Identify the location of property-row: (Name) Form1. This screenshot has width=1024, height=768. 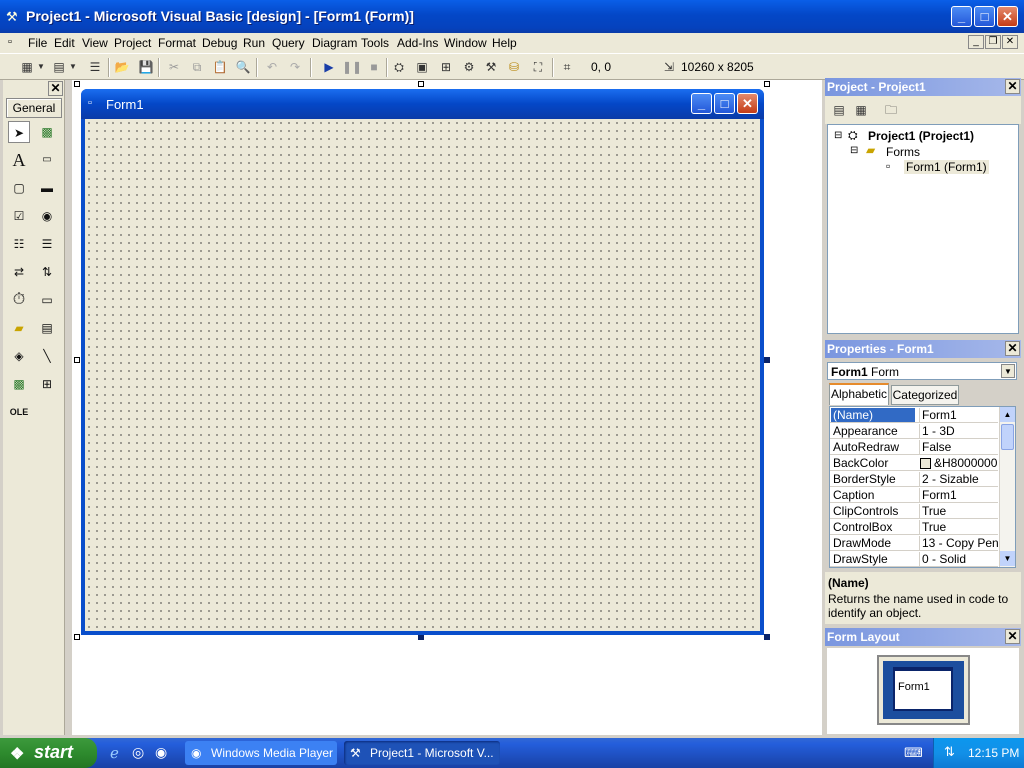
(914, 415).